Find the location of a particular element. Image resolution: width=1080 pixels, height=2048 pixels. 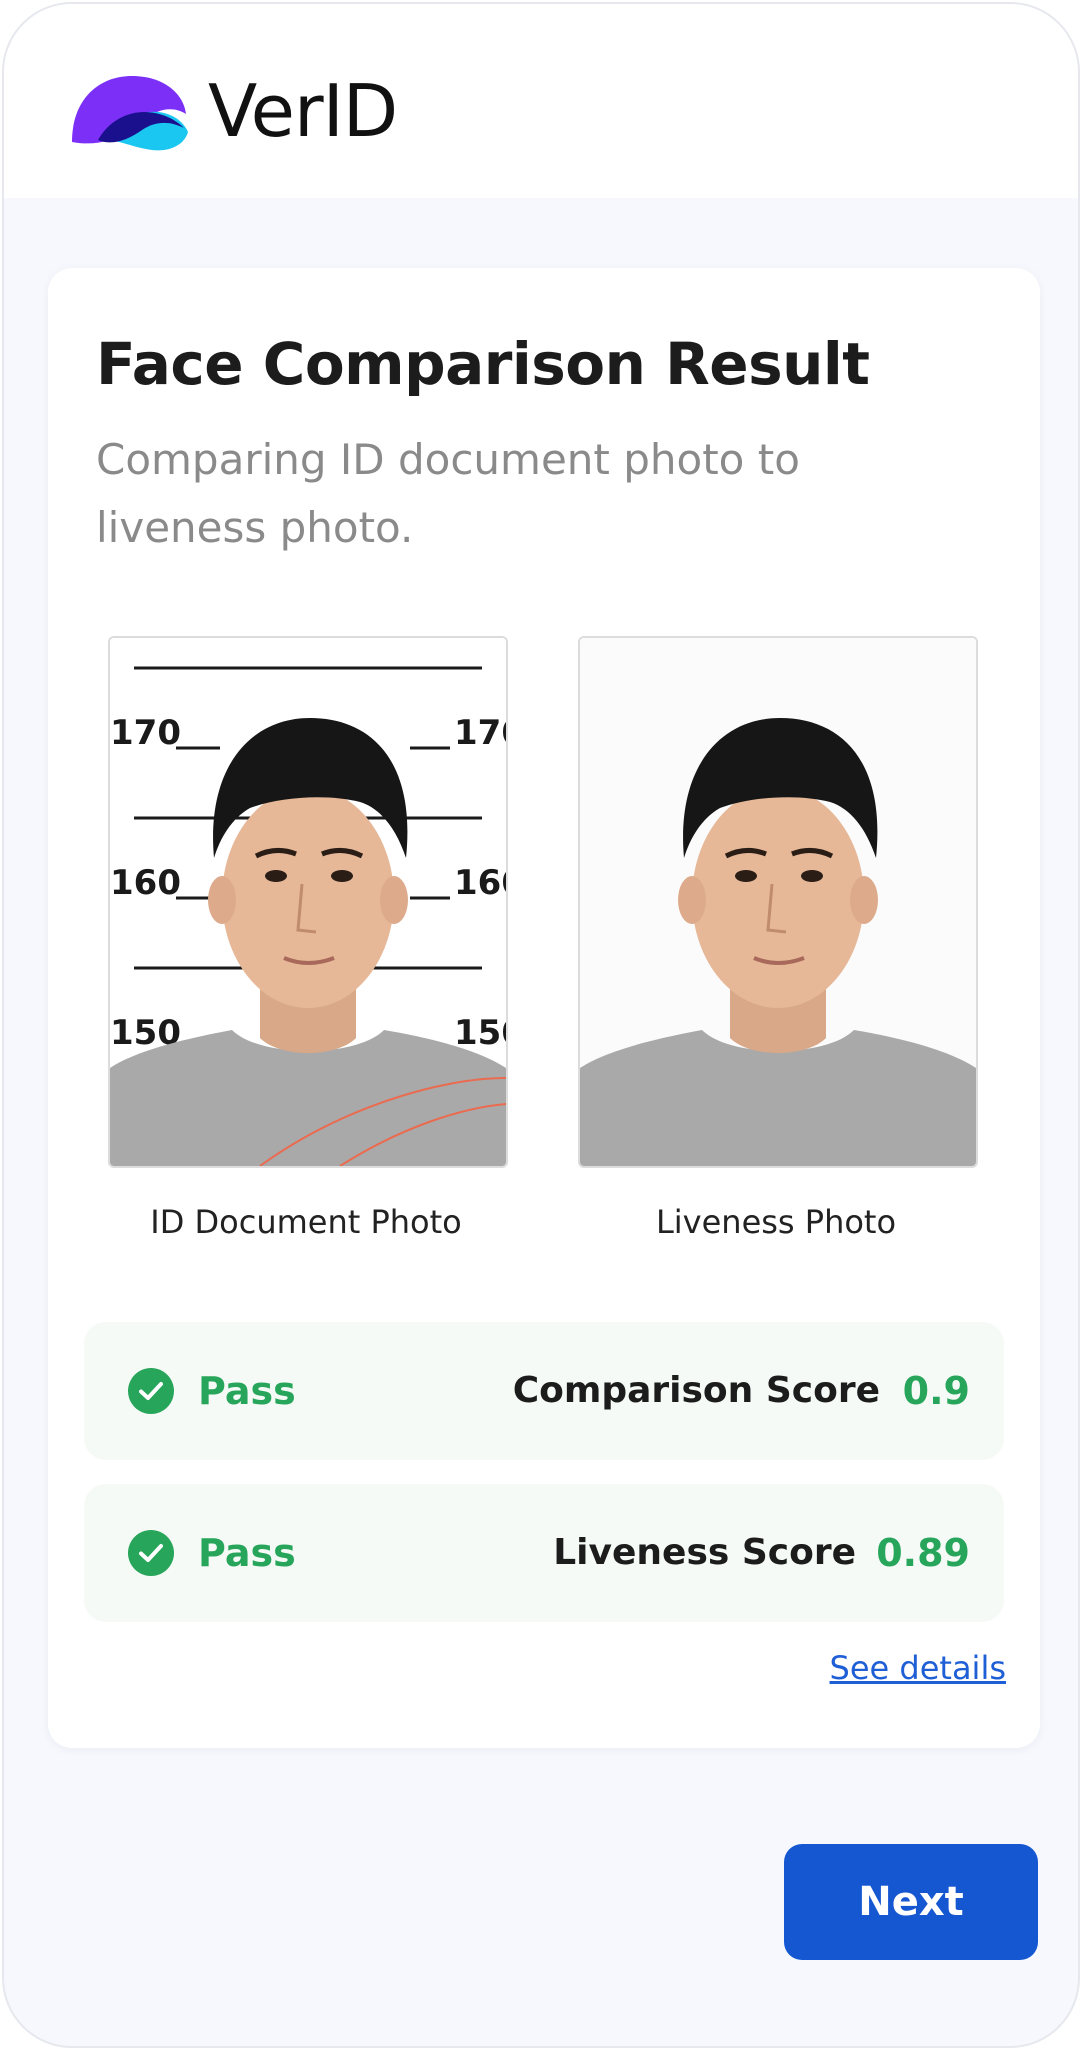

brand-name: VerID is located at coordinates (303, 111).